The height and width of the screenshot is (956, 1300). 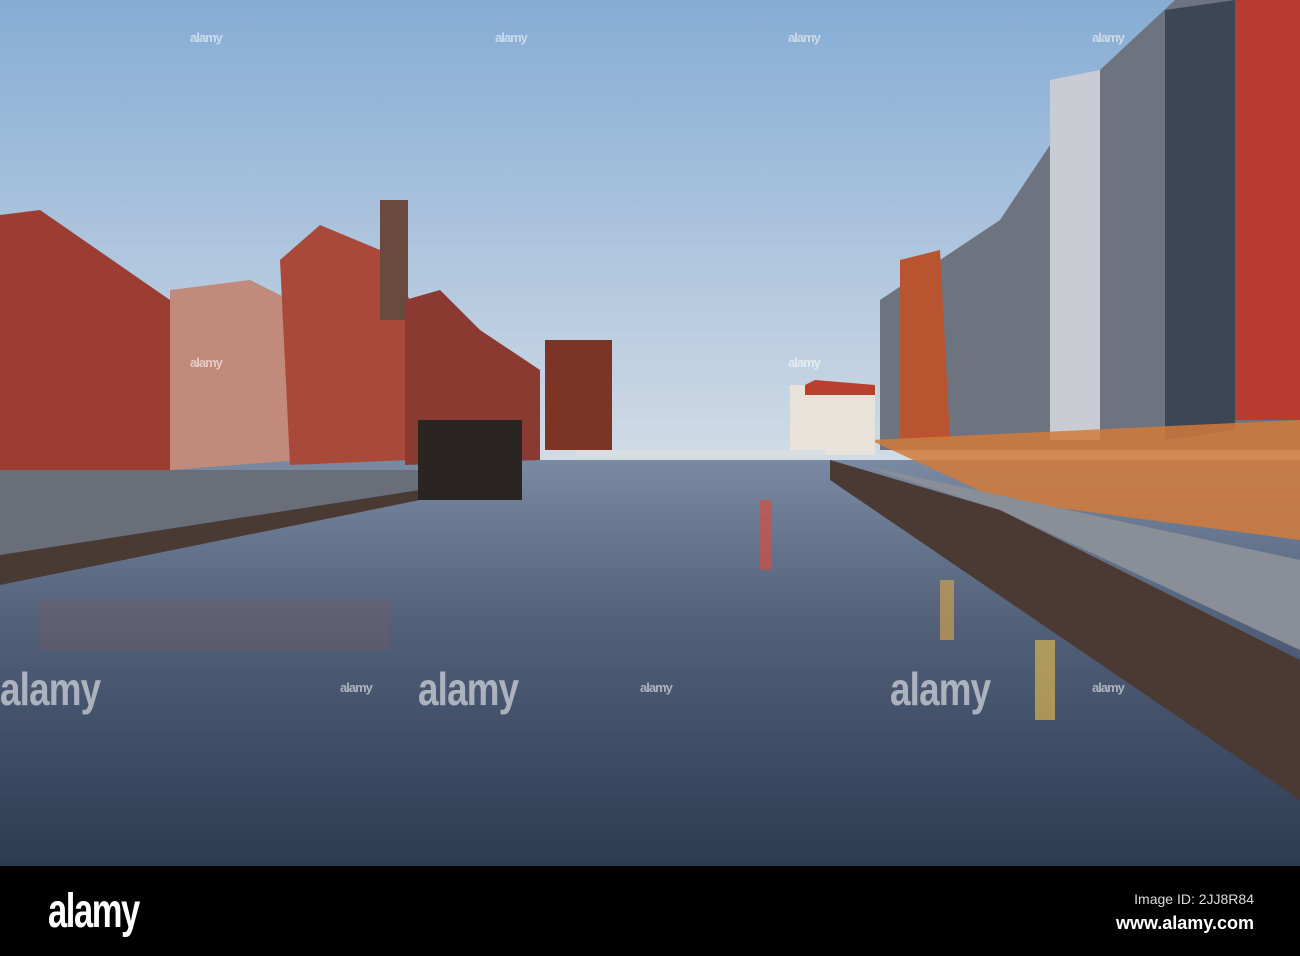 I want to click on ships, so click(x=470, y=460).